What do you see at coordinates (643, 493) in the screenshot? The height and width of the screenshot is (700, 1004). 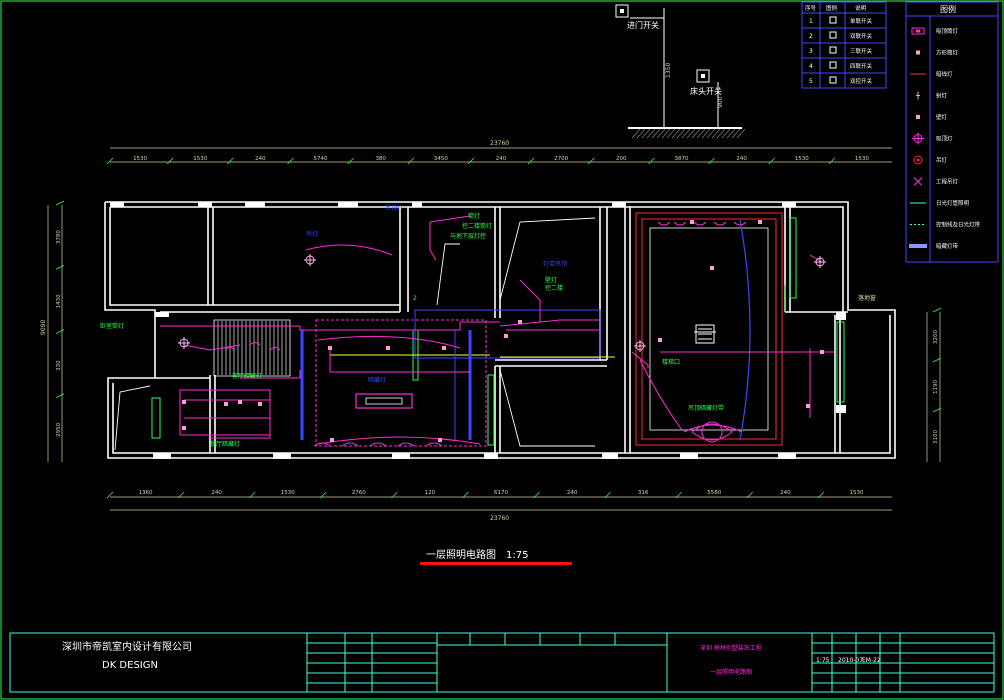 I see `dimension-value: 316` at bounding box center [643, 493].